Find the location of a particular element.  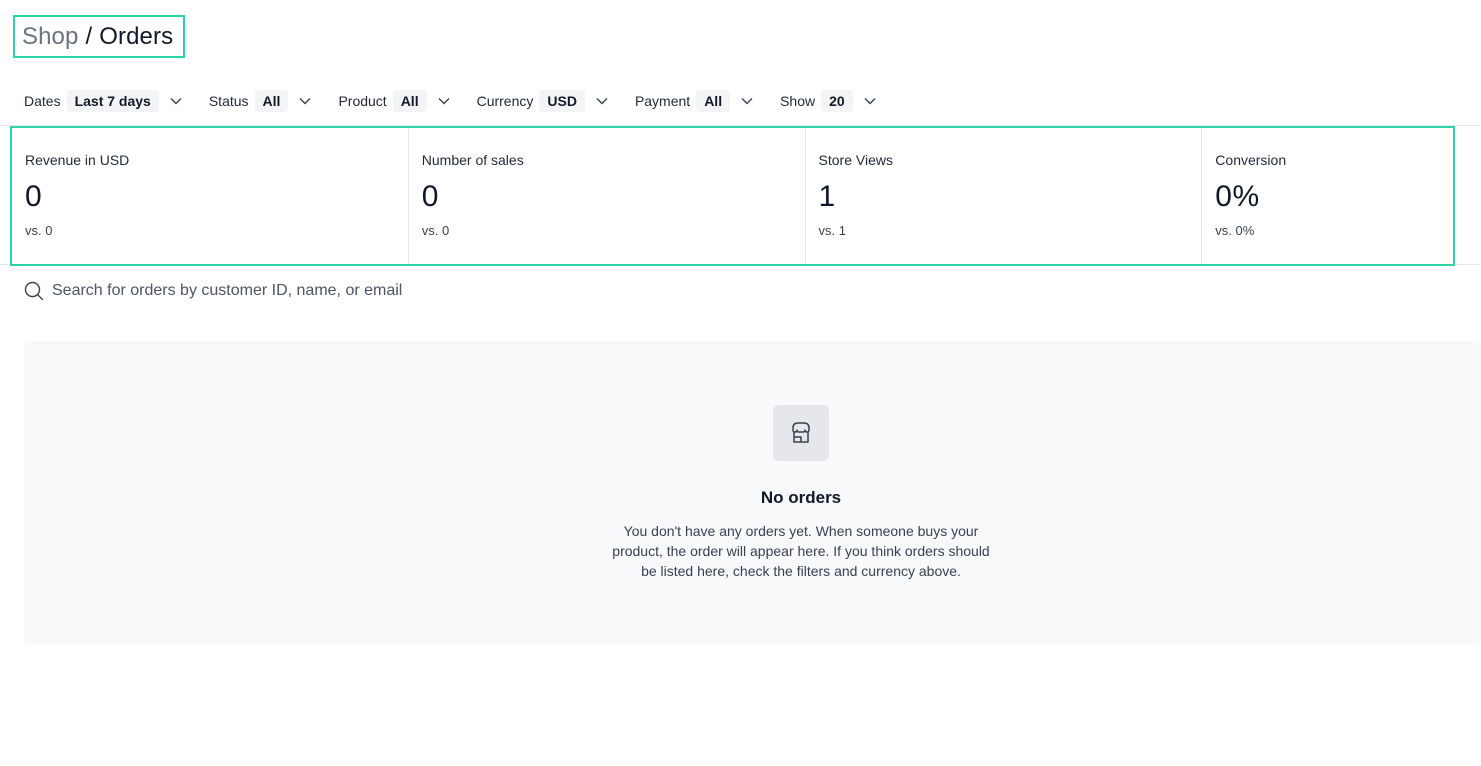

stat-value: 0% is located at coordinates (1237, 196).